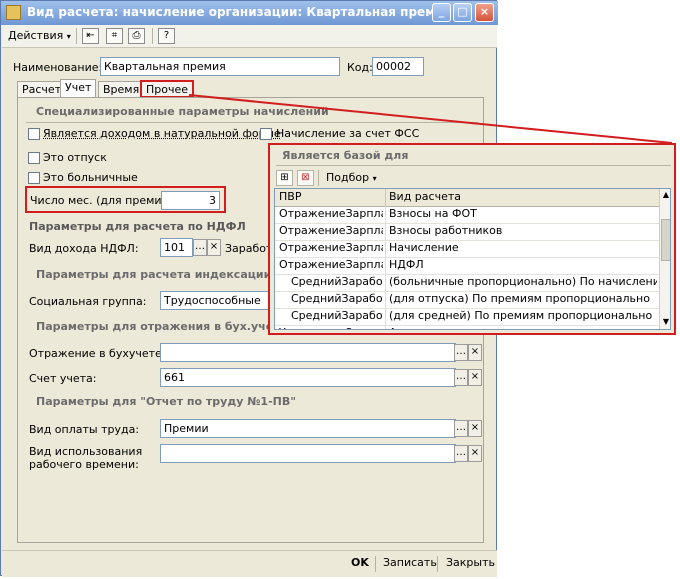 The width and height of the screenshot is (680, 579). Describe the element at coordinates (523, 327) in the screenshot. I see `cell-calc-type: Алименты процентом` at that location.